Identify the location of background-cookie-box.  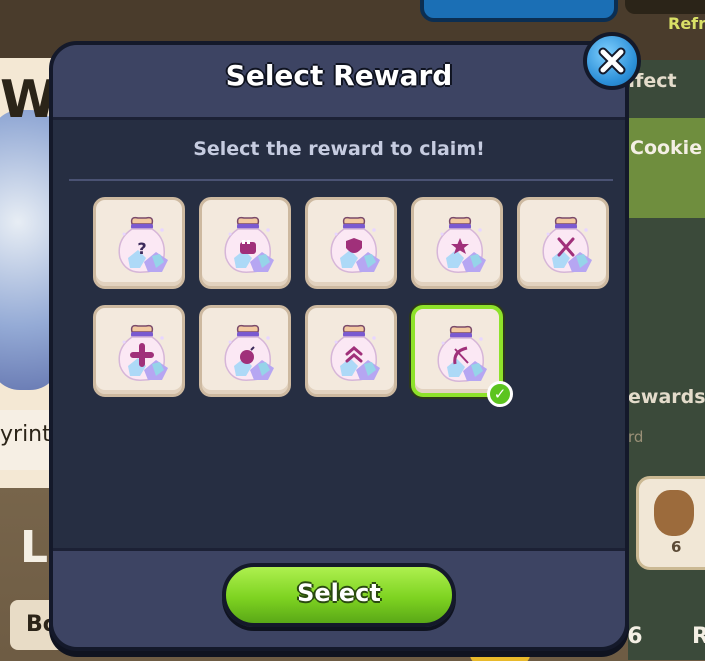
(666, 168).